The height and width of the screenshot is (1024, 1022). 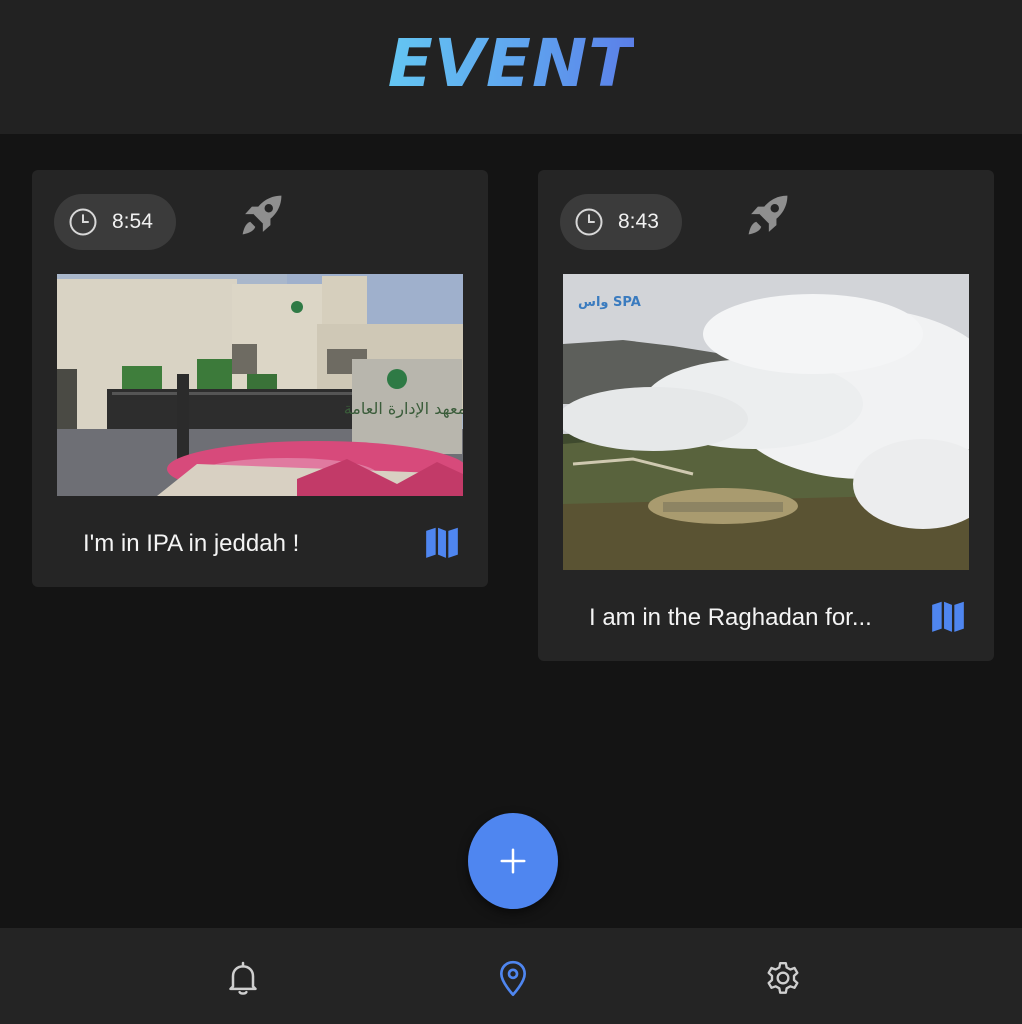 What do you see at coordinates (191, 543) in the screenshot?
I see `event-caption: I'm in IPA in jeddah !` at bounding box center [191, 543].